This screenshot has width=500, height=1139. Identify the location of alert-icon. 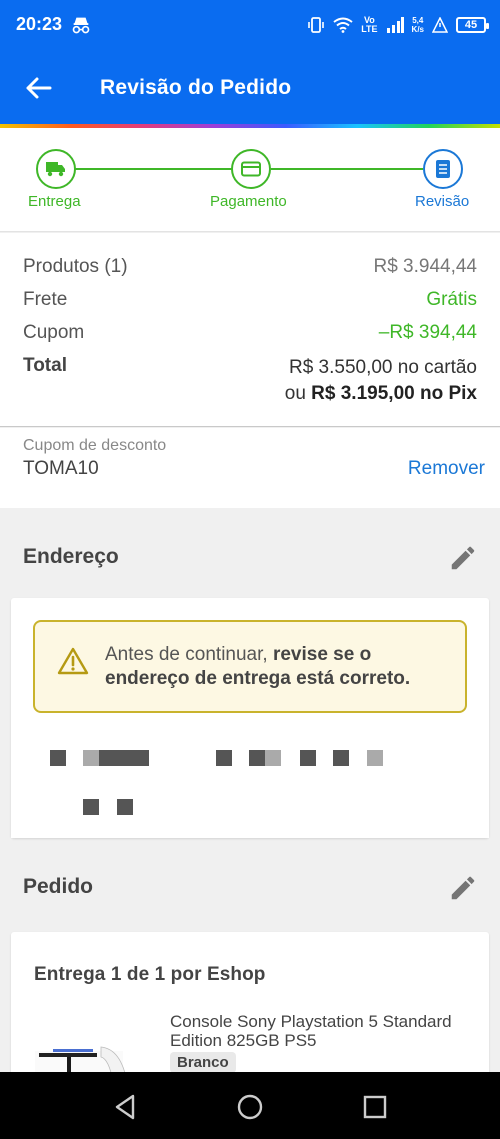
(440, 25).